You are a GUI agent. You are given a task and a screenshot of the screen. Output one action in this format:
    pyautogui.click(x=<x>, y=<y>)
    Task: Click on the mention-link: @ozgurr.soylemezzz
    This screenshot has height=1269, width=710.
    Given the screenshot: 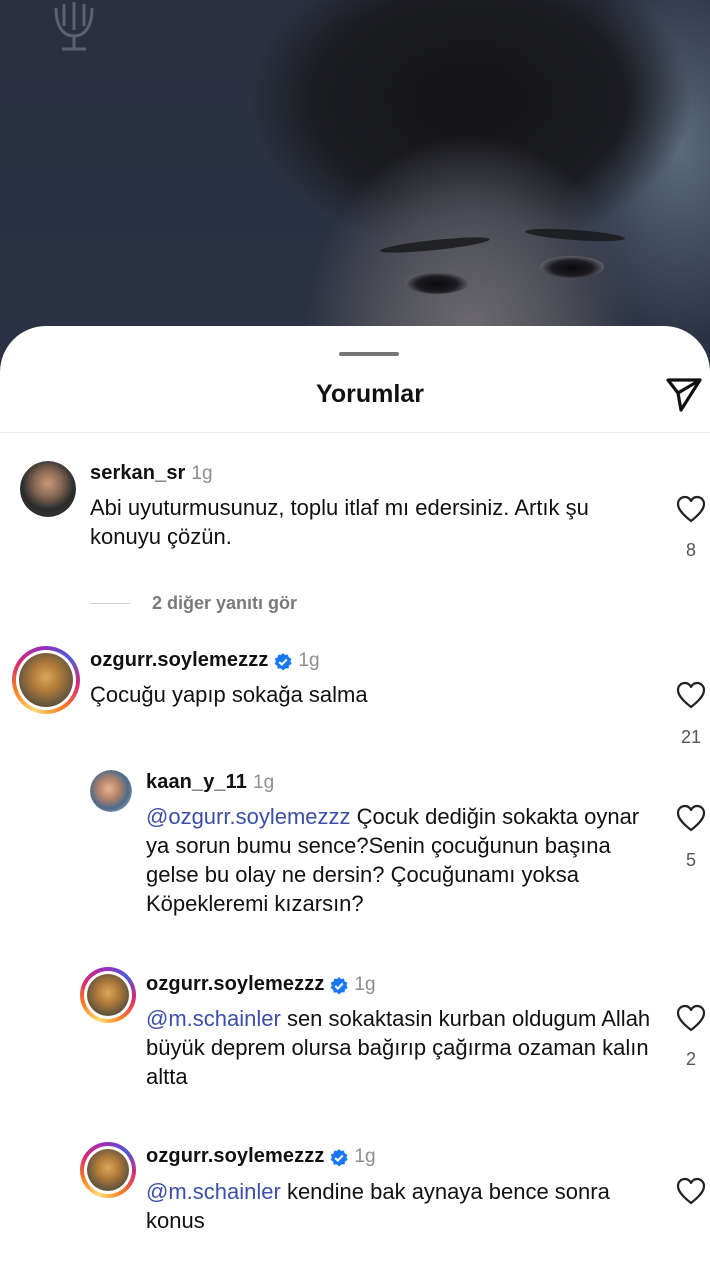 What is the action you would take?
    pyautogui.click(x=248, y=816)
    